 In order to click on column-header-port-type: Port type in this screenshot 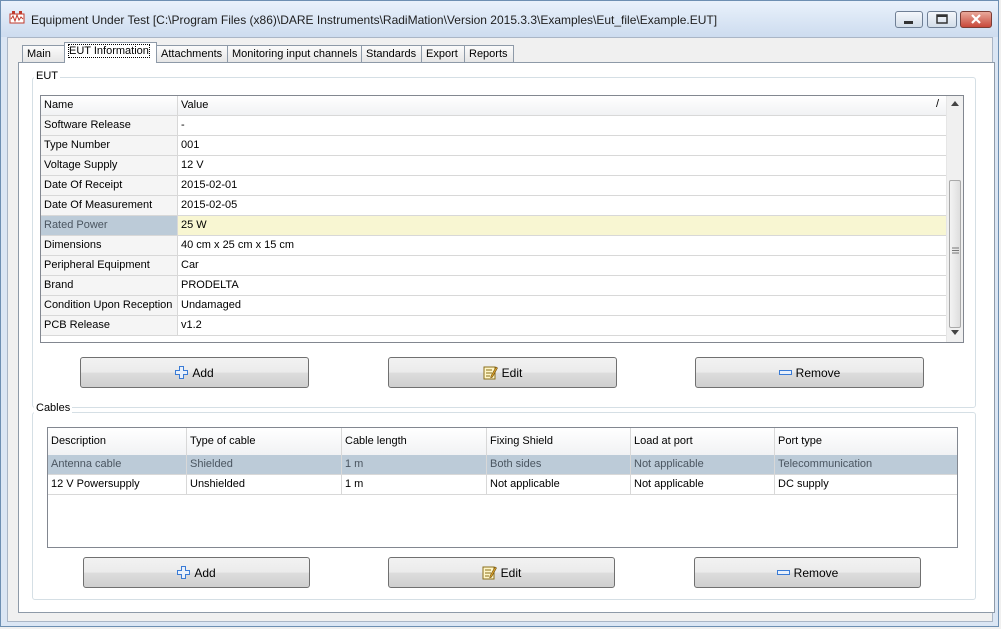, I will do `click(866, 441)`.